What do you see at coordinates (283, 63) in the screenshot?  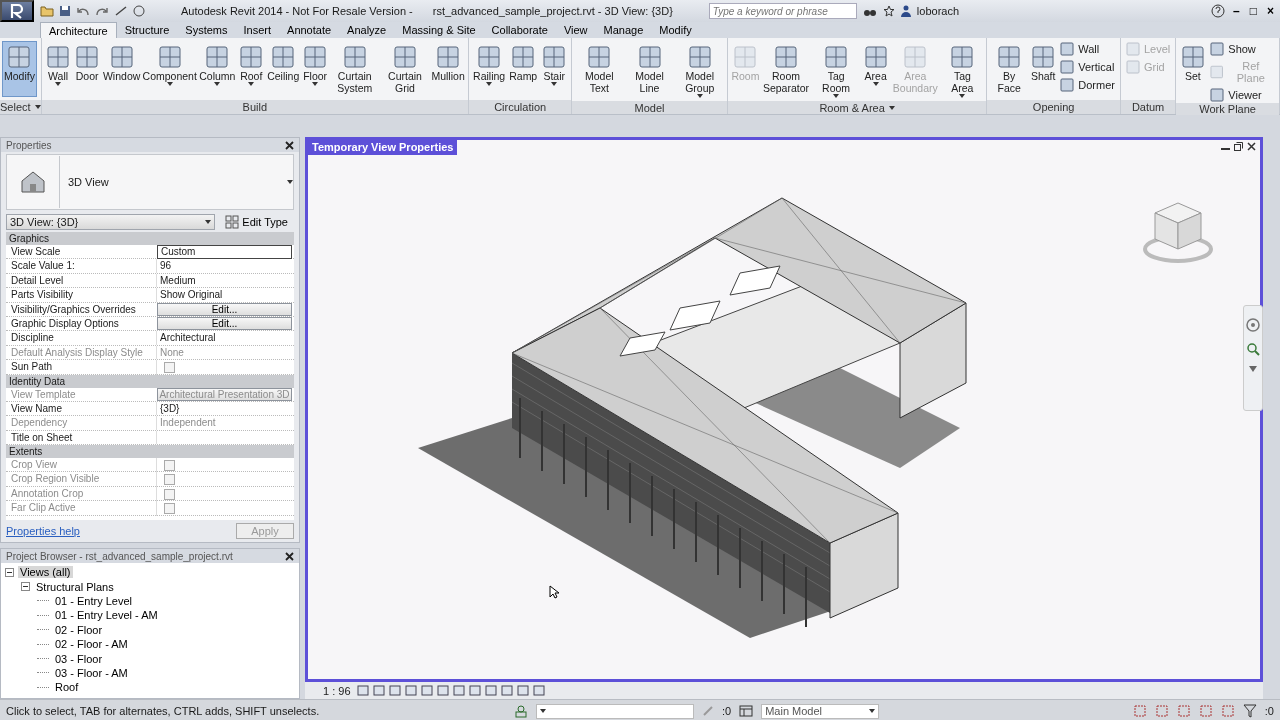 I see `ribbon-tool-button: Ceiling` at bounding box center [283, 63].